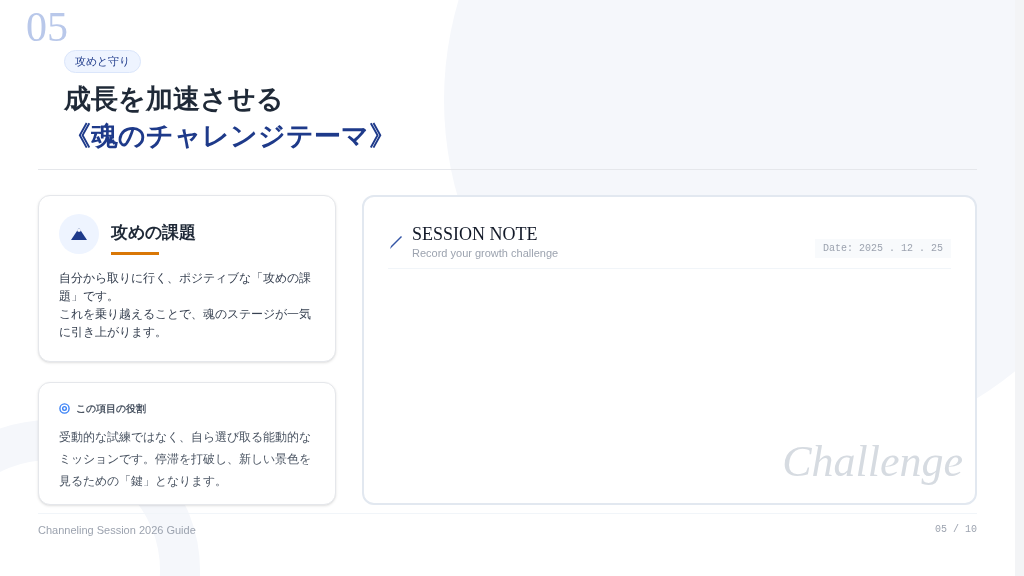 The image size is (1024, 576). What do you see at coordinates (185, 287) in the screenshot?
I see `card-text: 自分から取りに行く、ポジティブな「攻めの課題」です。` at bounding box center [185, 287].